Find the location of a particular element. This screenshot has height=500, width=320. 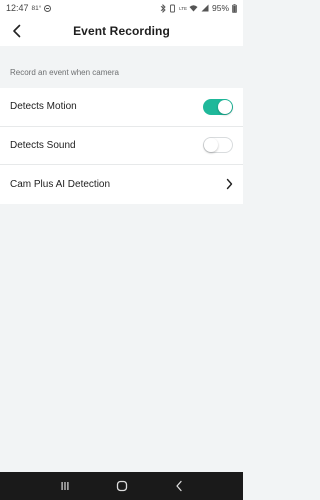

wifi-icon is located at coordinates (193, 8).